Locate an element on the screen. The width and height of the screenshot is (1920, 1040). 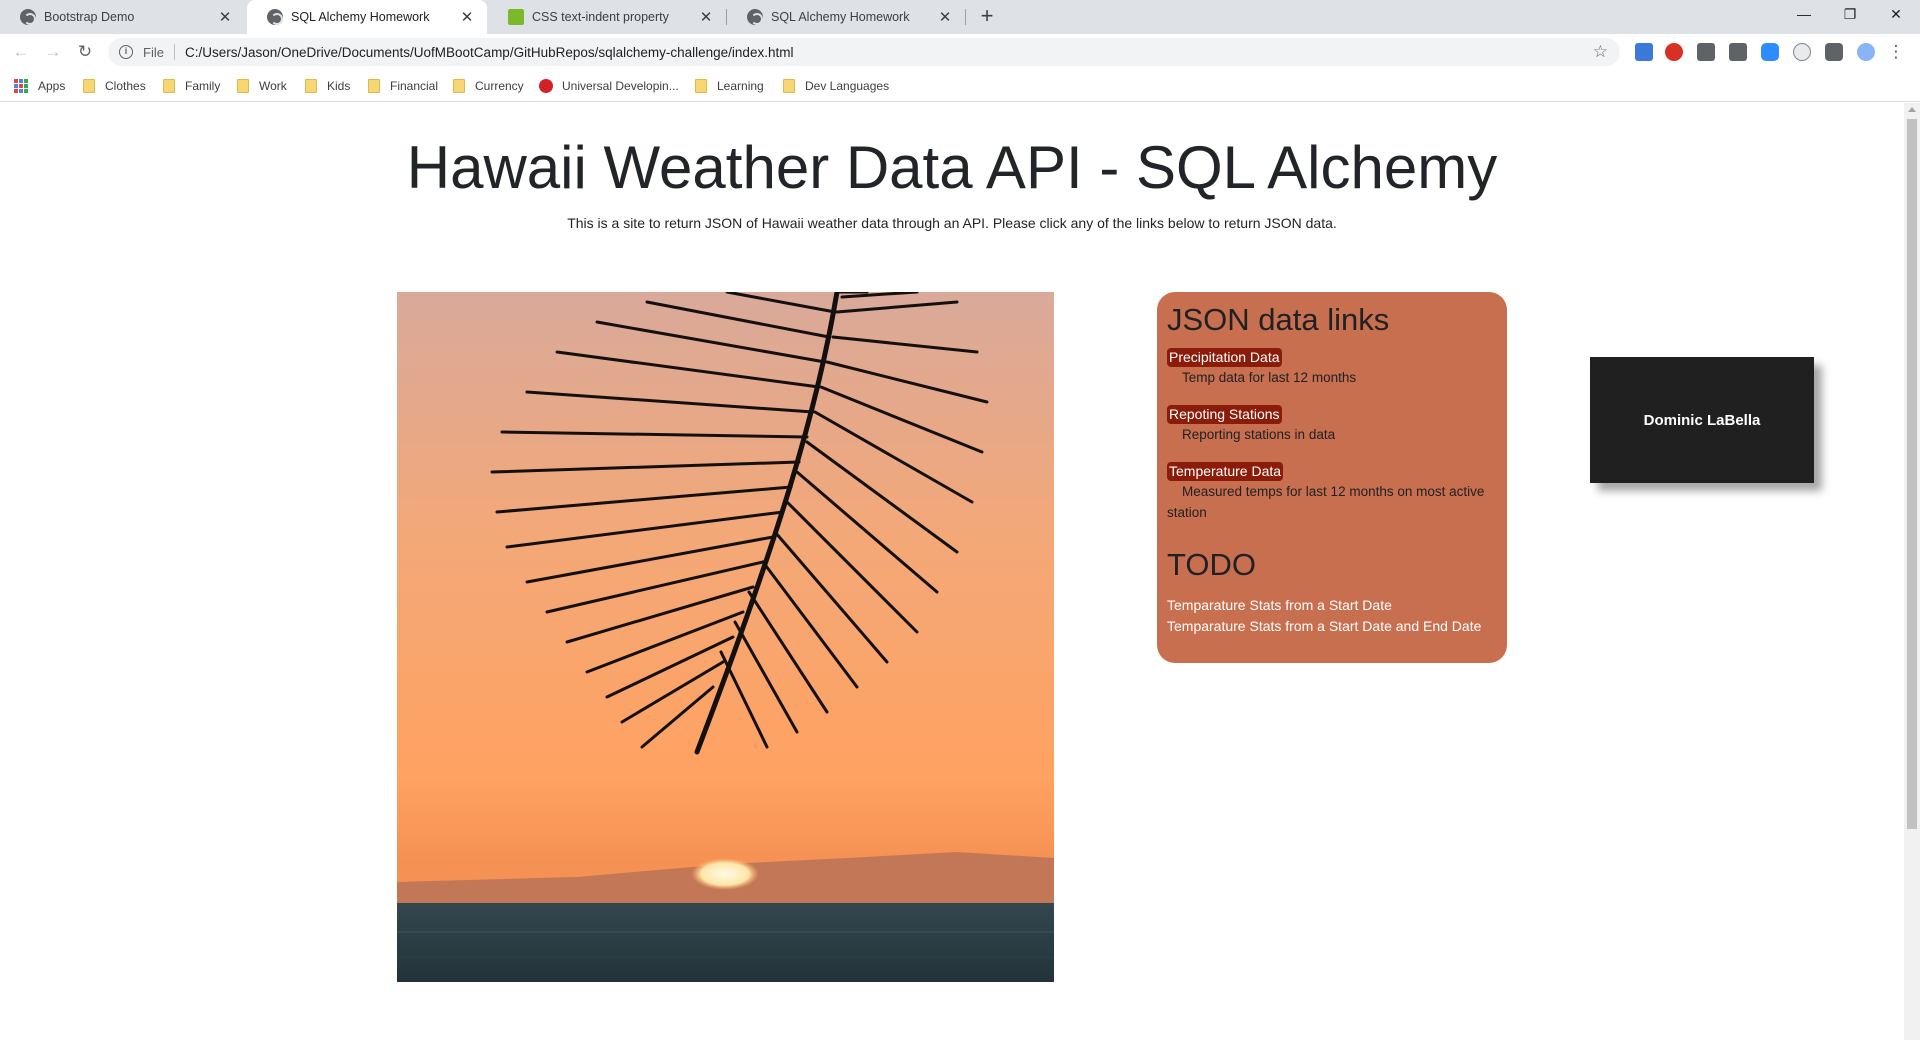
bookmark-label: Clothes is located at coordinates (125, 86).